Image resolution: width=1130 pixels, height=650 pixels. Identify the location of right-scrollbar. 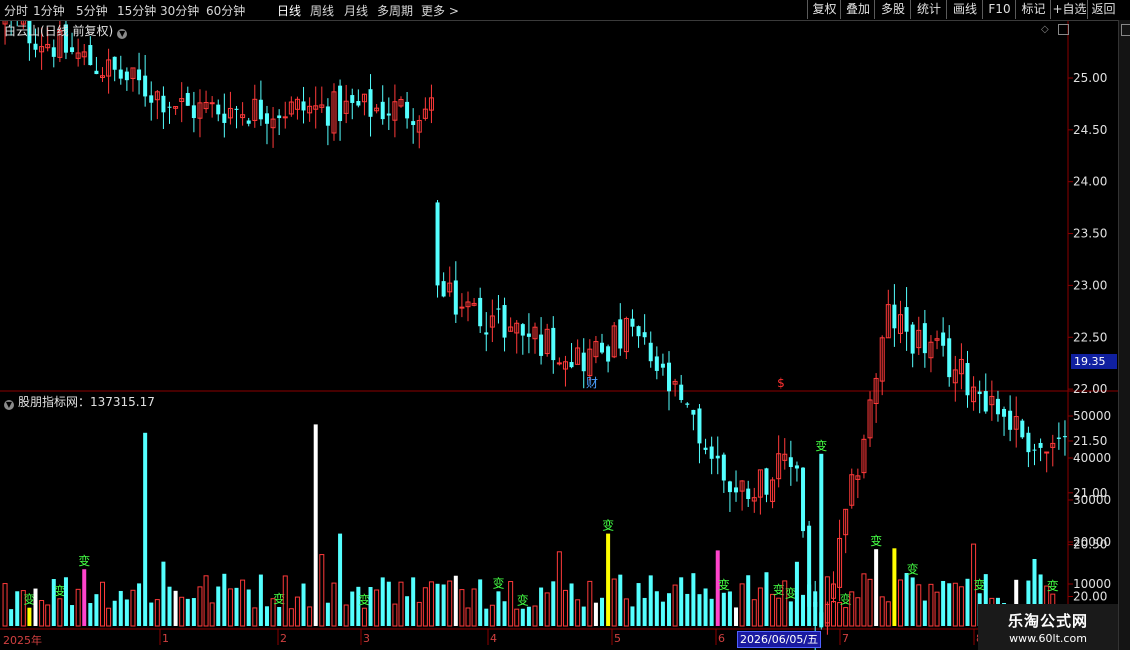
(1124, 335).